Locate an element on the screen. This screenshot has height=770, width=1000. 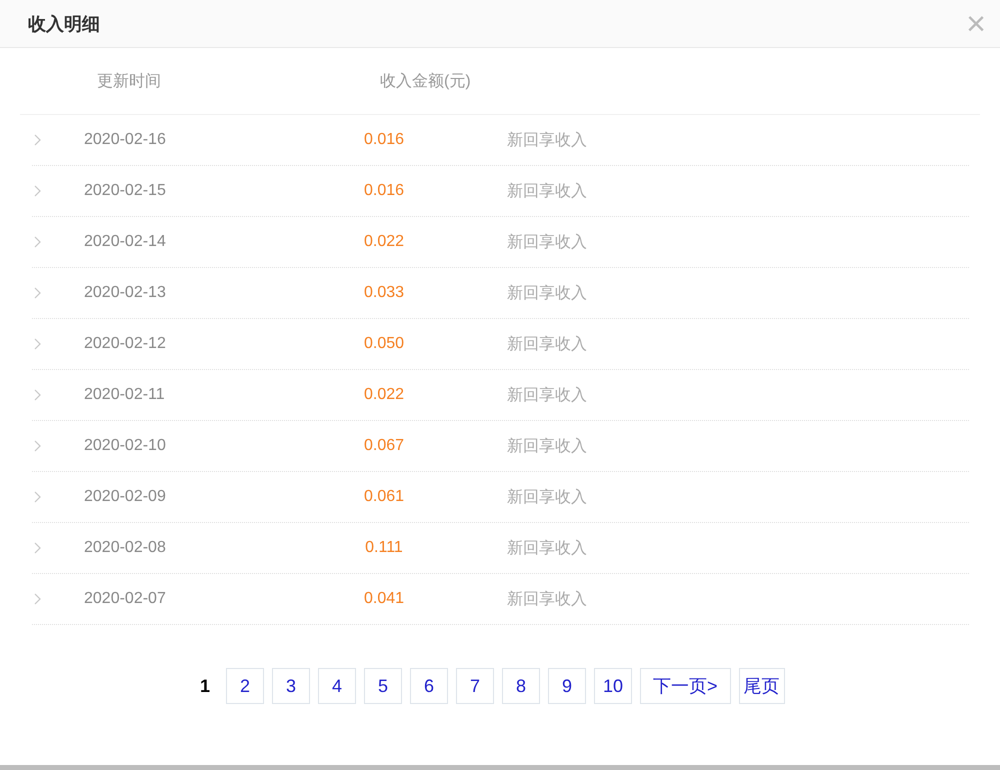
date-cell-text: 2020-02-14 is located at coordinates (125, 242).